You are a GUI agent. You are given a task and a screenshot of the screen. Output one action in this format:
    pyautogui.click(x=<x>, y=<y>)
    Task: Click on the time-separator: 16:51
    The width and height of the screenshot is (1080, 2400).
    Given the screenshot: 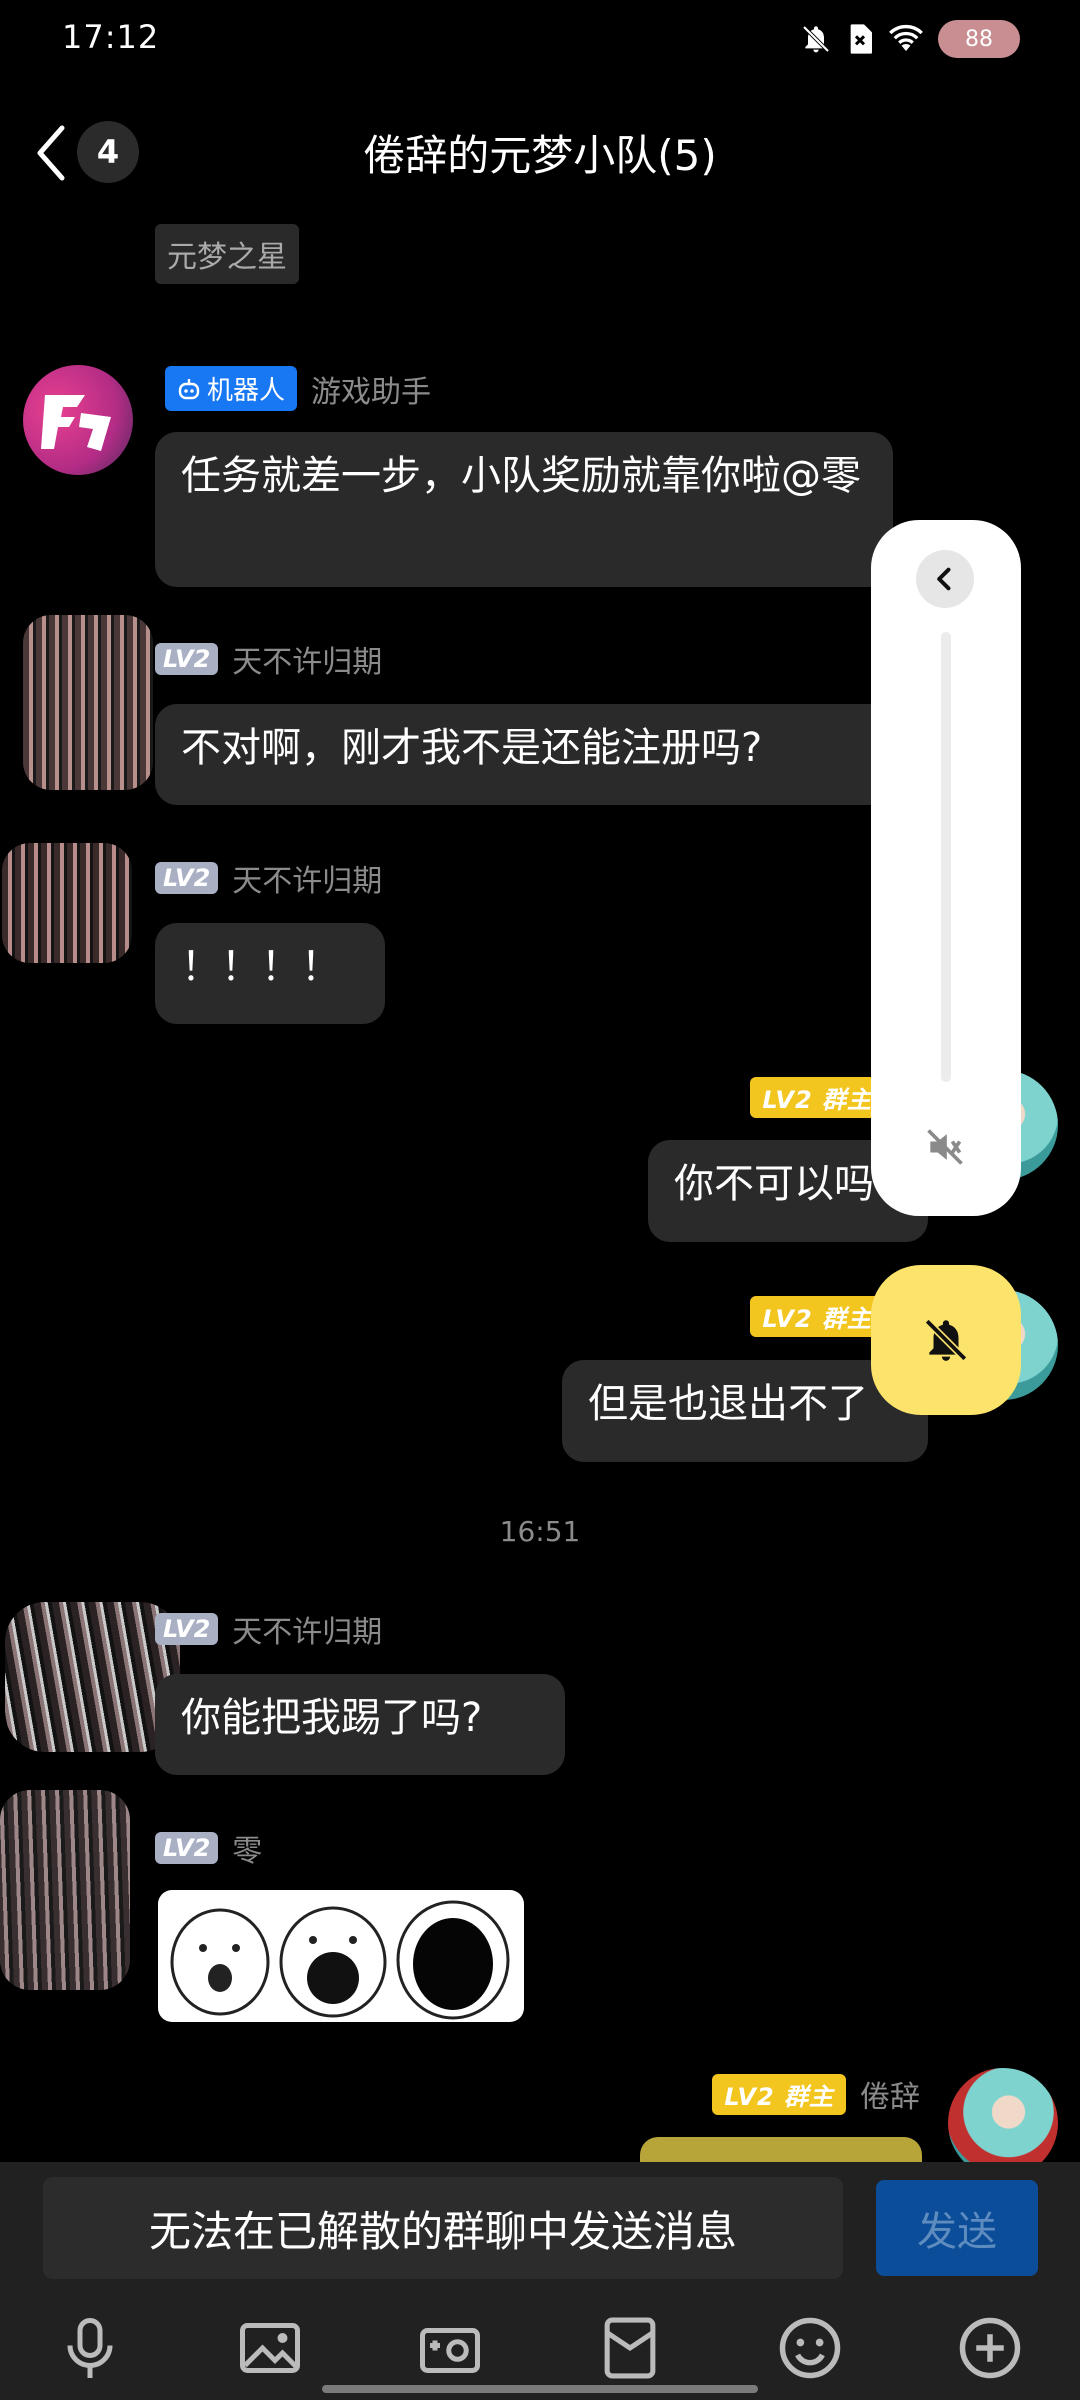 What is the action you would take?
    pyautogui.click(x=540, y=1531)
    